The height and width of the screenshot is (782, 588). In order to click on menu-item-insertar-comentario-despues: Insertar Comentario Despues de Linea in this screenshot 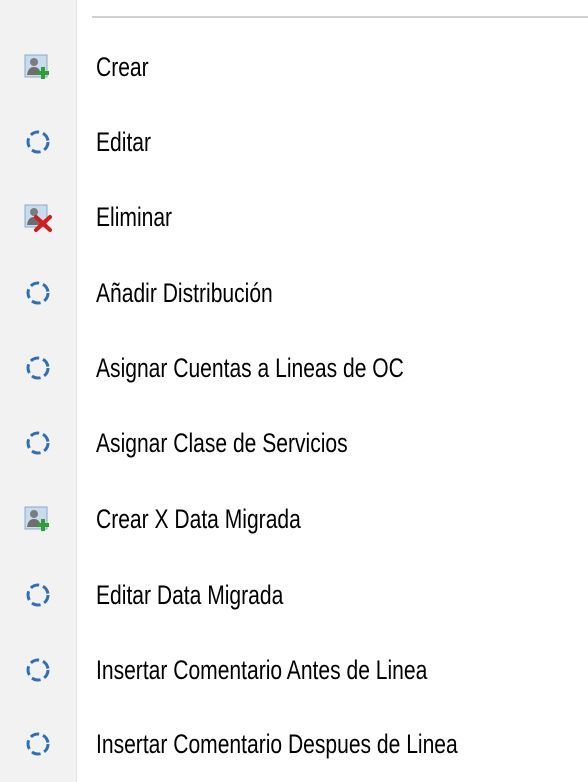, I will do `click(294, 744)`.